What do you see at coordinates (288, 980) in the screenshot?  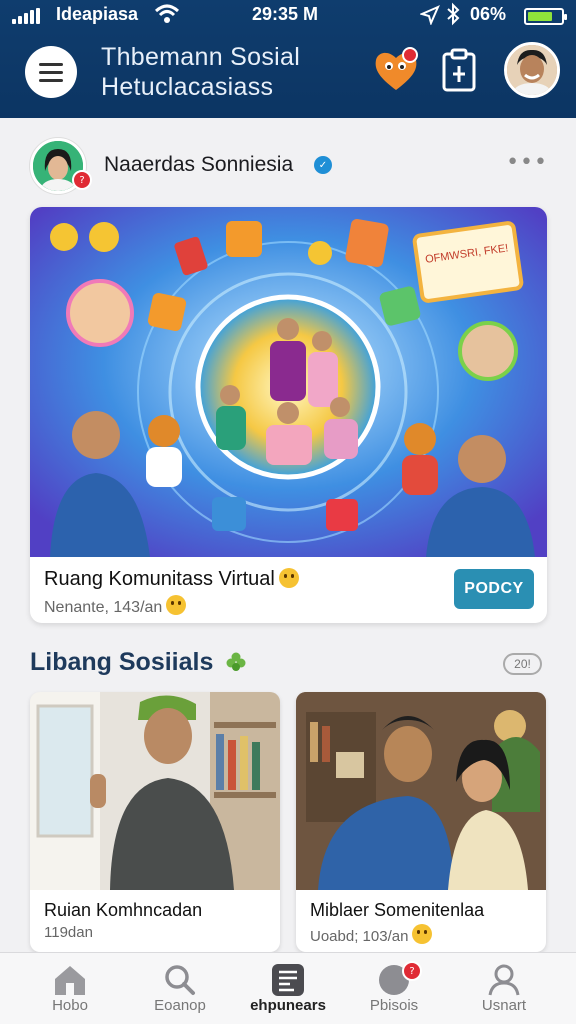 I see `grid-icon` at bounding box center [288, 980].